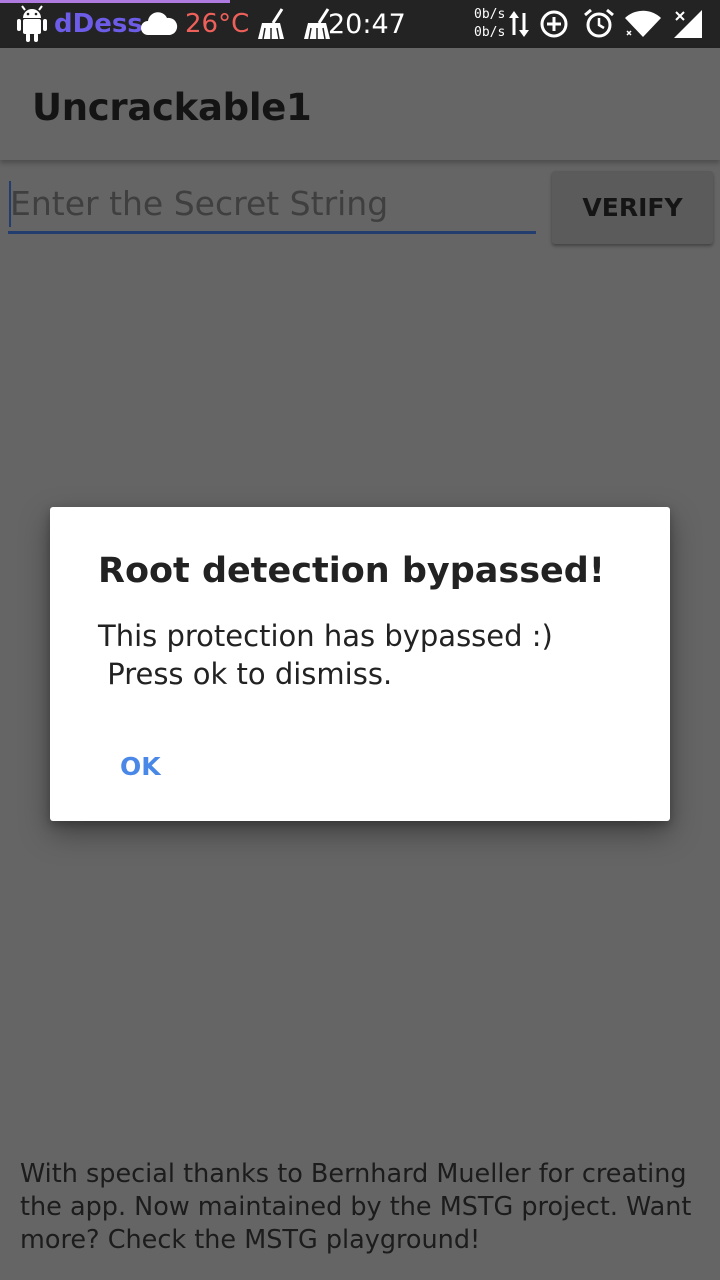  I want to click on signal-icon, so click(688, 24).